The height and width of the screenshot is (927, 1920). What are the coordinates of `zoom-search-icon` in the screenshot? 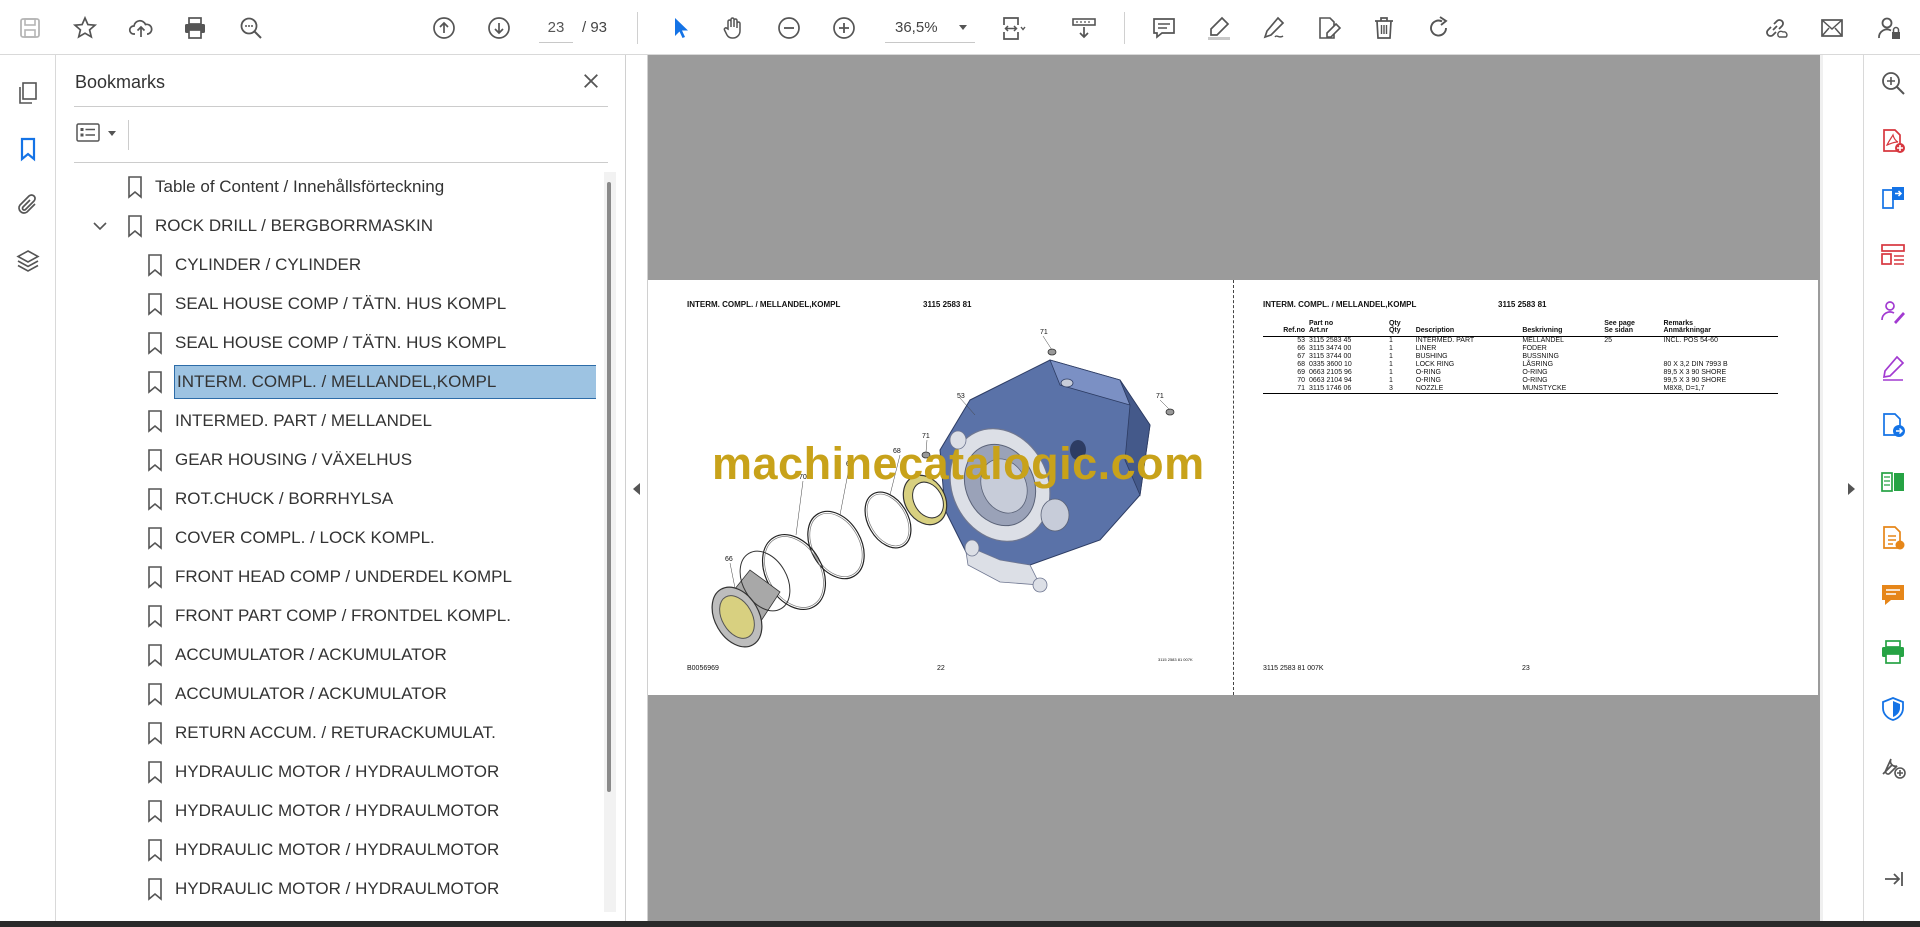 It's located at (1893, 83).